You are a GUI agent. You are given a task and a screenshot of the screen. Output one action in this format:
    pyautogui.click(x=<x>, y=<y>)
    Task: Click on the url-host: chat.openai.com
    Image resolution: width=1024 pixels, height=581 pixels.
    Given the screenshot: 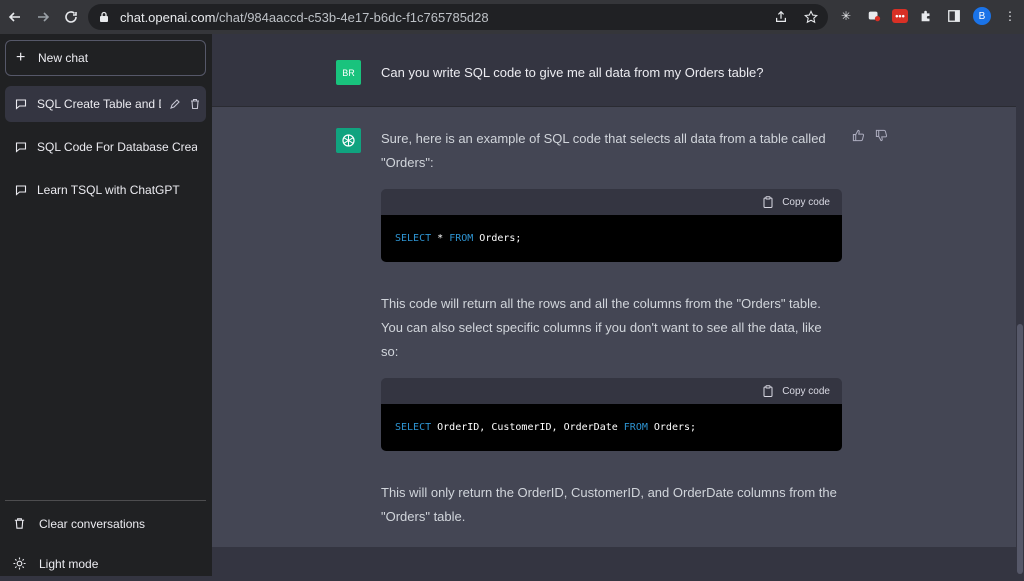 What is the action you would take?
    pyautogui.click(x=168, y=17)
    